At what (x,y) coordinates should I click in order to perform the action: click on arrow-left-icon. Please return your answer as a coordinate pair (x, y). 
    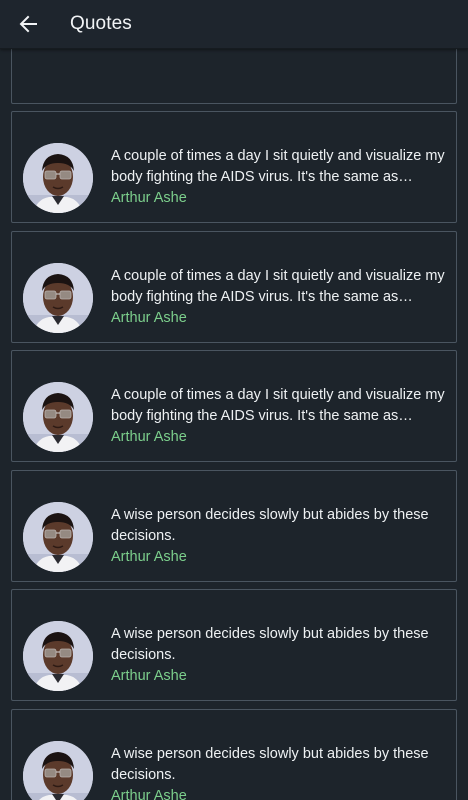
    Looking at the image, I should click on (28, 24).